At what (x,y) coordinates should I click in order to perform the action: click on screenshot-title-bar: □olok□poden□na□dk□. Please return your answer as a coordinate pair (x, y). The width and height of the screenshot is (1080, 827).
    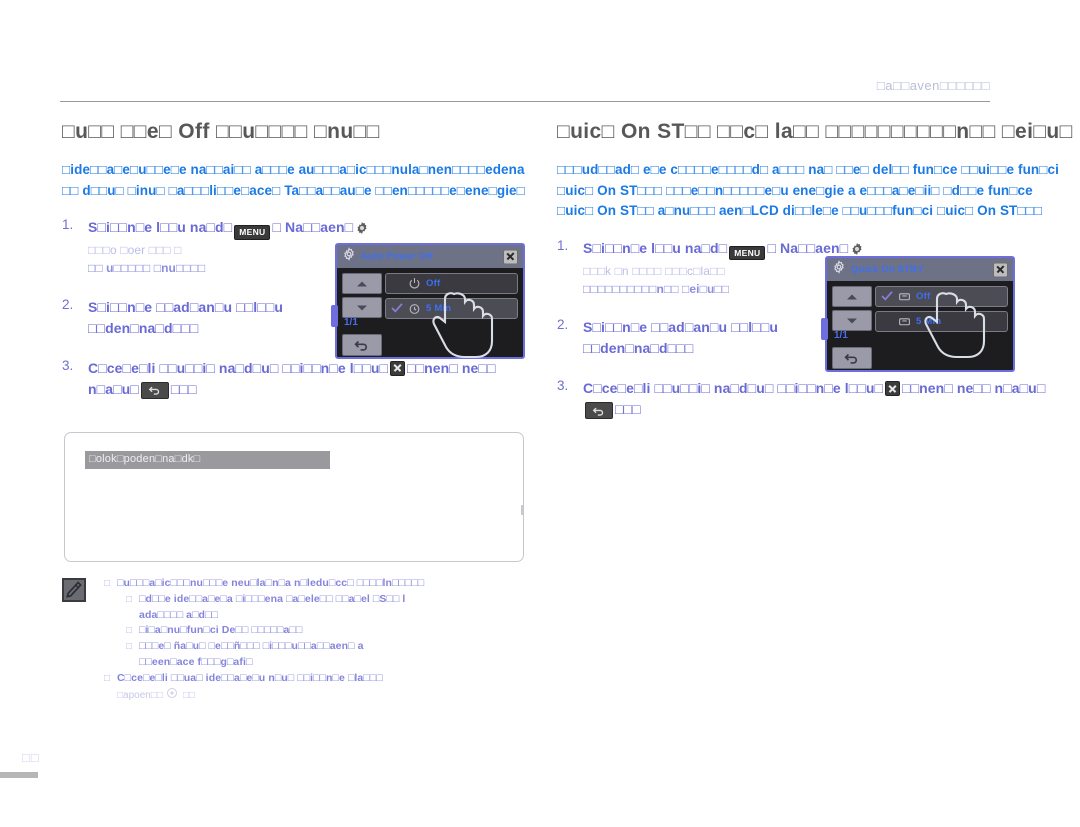
    Looking at the image, I should click on (207, 460).